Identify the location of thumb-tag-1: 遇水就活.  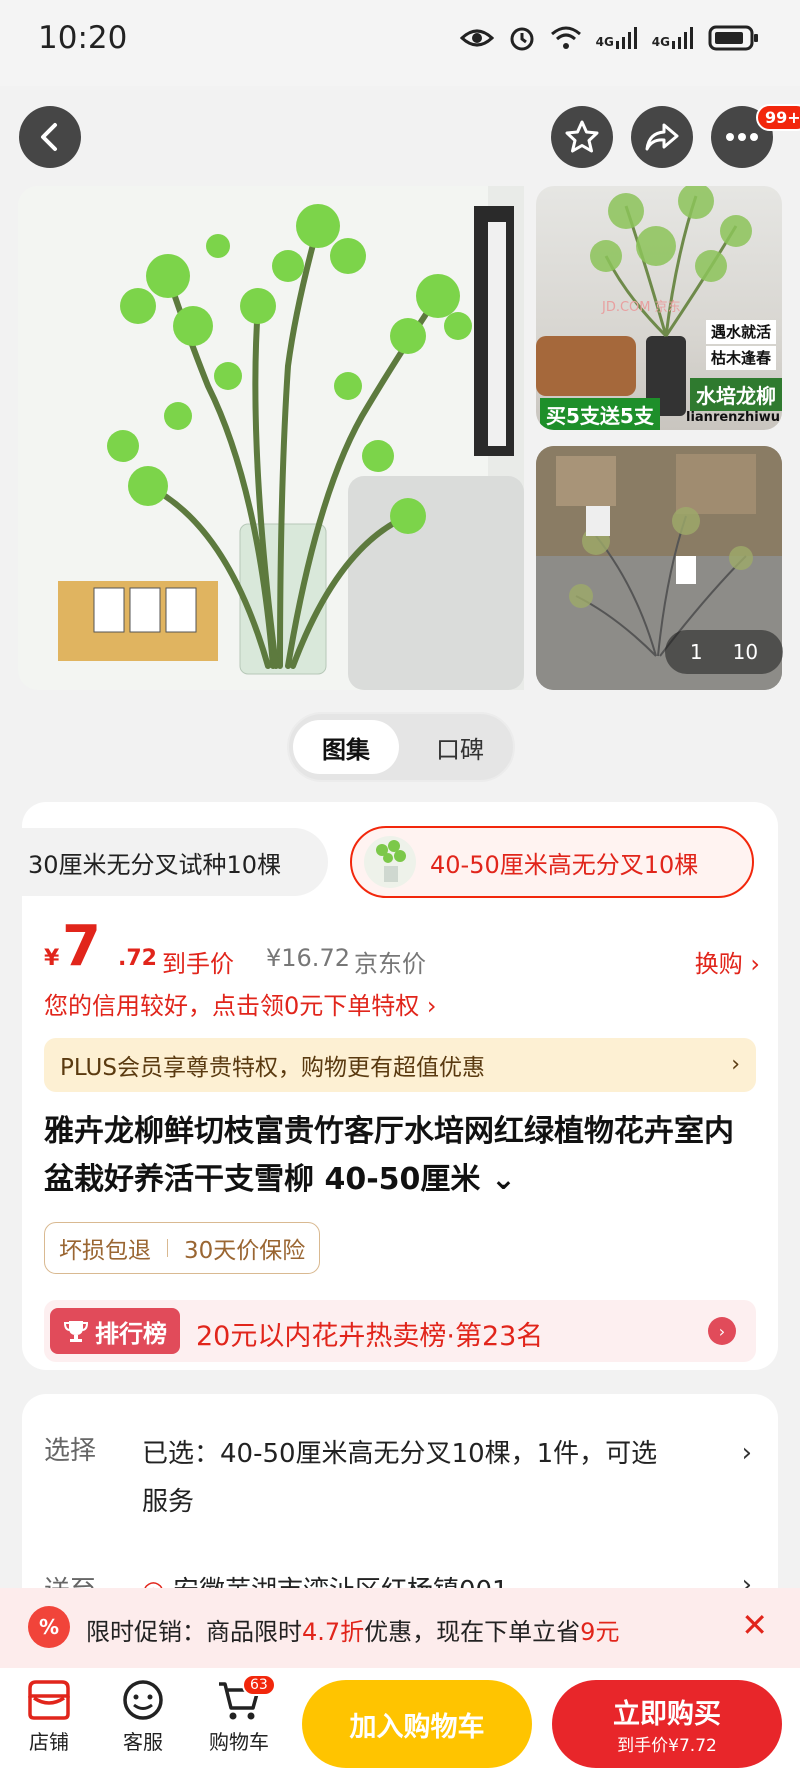
(741, 332).